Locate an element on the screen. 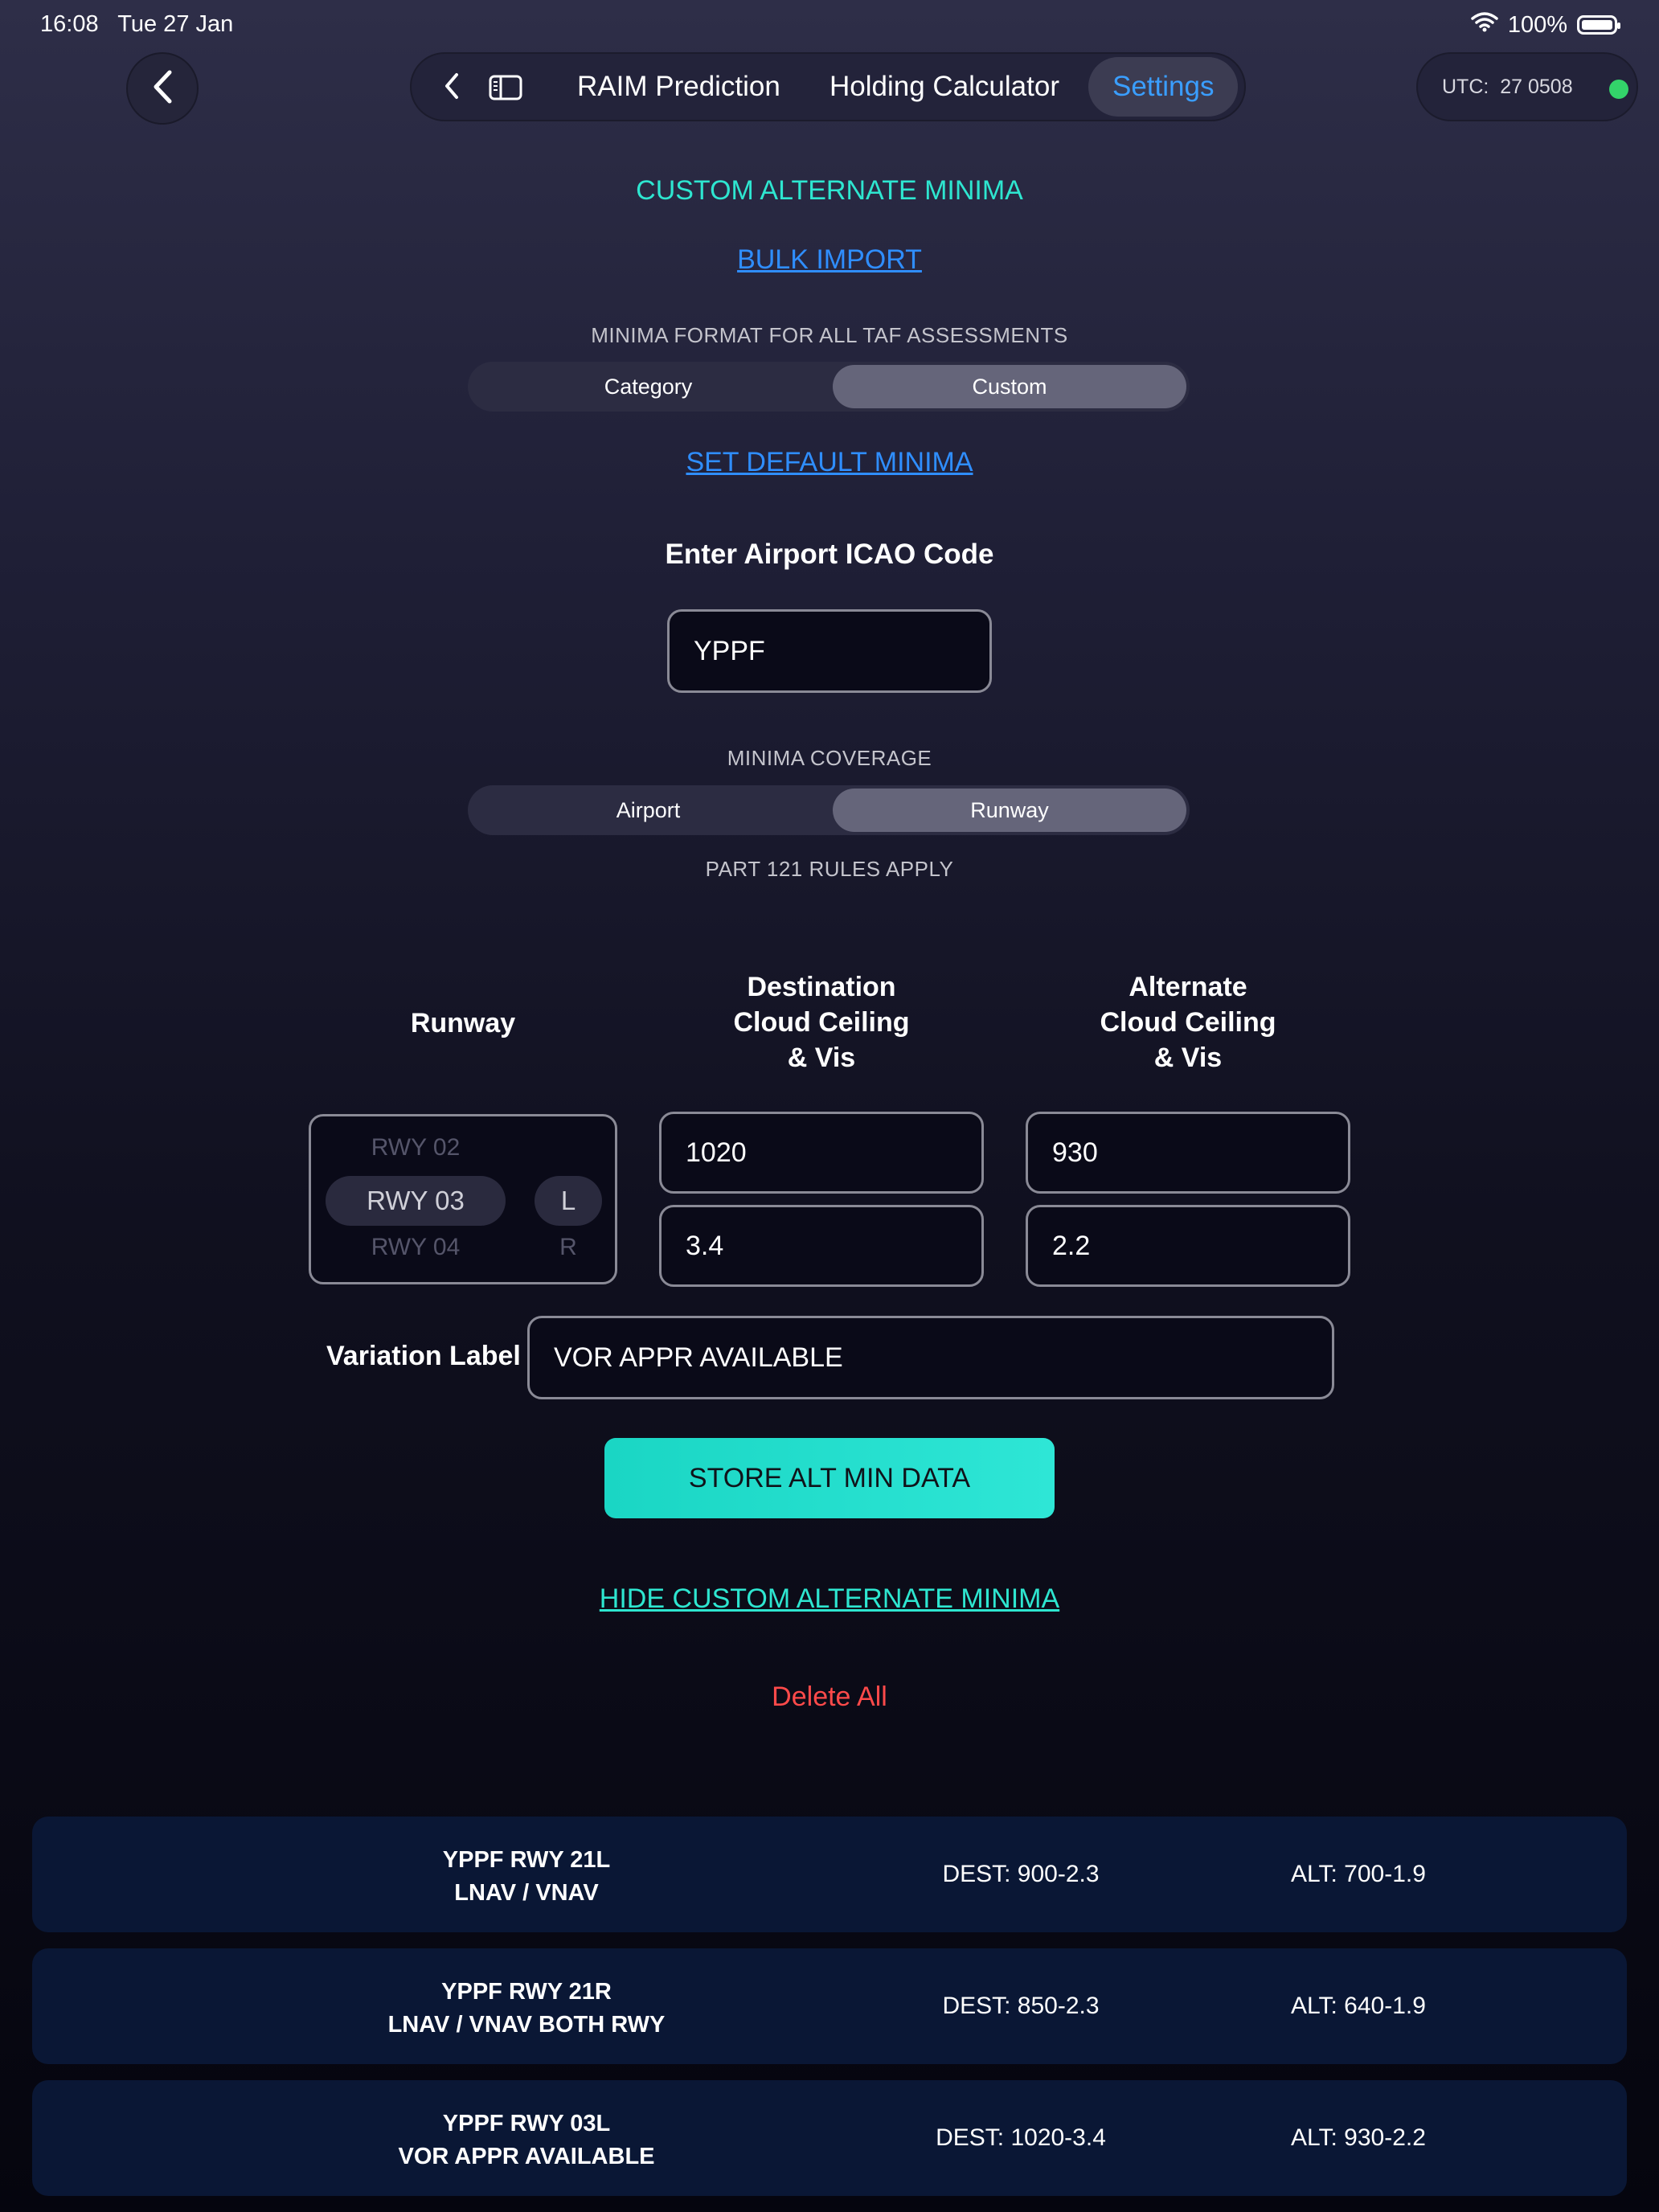 The height and width of the screenshot is (2212, 1659). hide-custom-minima-link: HIDE CUSTOM ALTERNATE MINIMA is located at coordinates (829, 1599).